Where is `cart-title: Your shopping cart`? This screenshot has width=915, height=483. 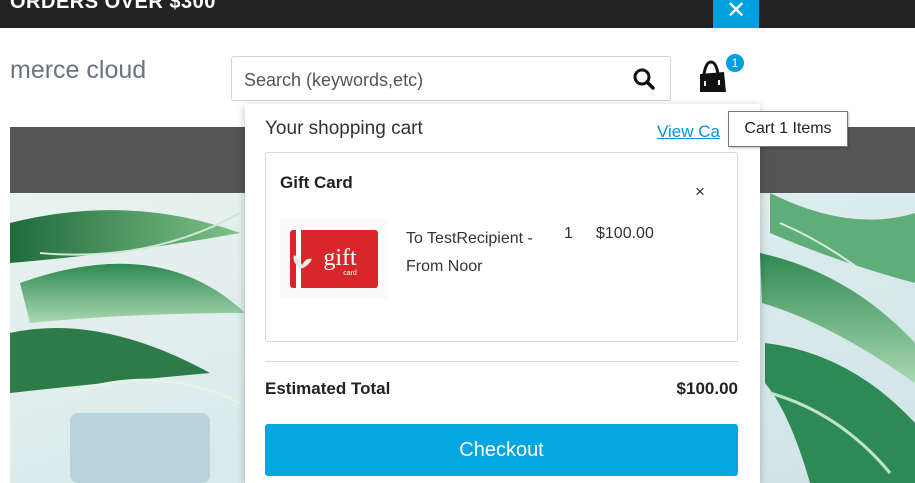
cart-title: Your shopping cart is located at coordinates (344, 128).